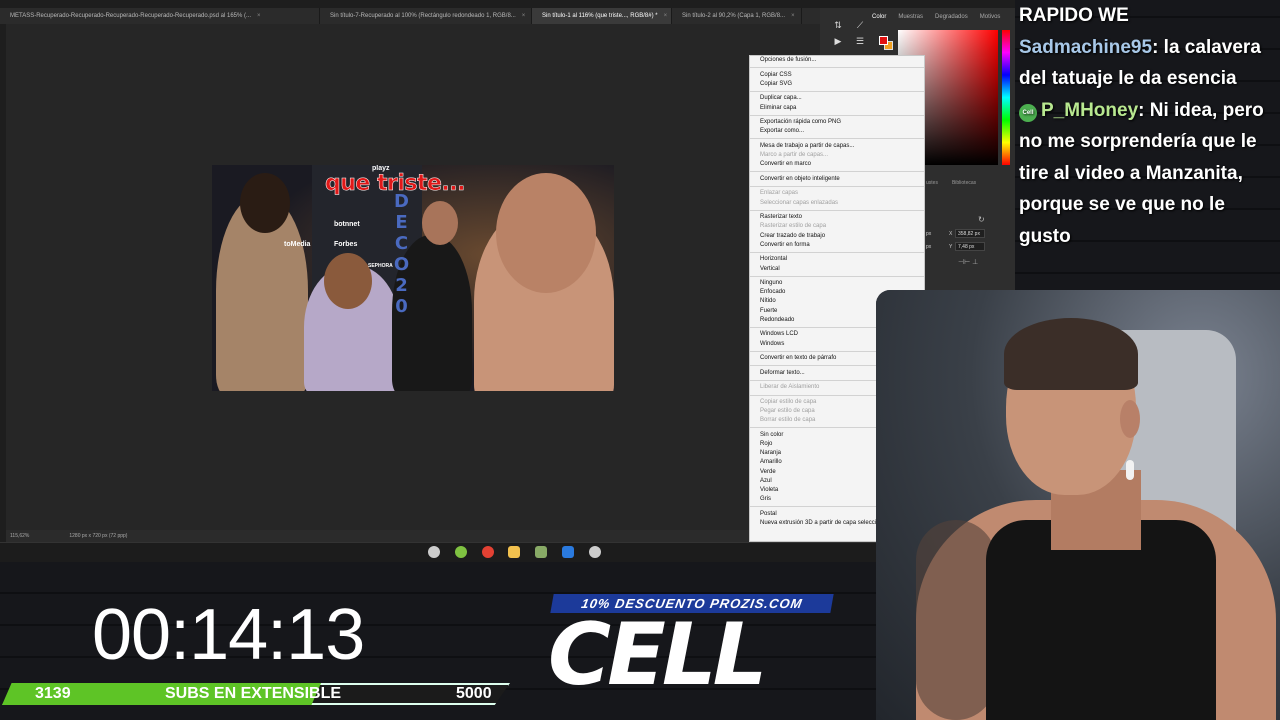  What do you see at coordinates (541, 552) in the screenshot?
I see `app-icon` at bounding box center [541, 552].